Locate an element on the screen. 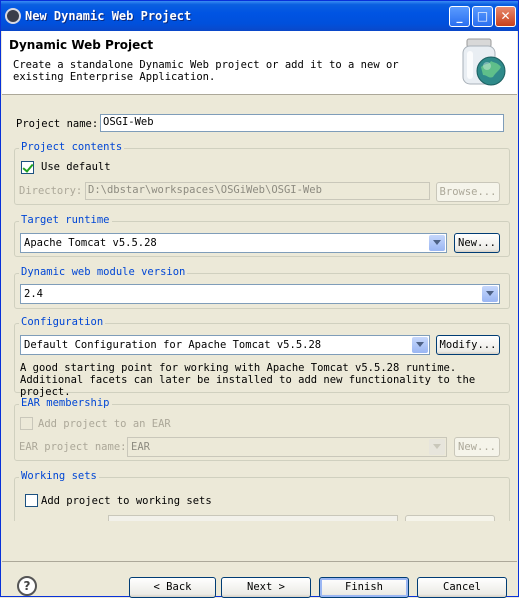  ear-membership-title: EAR membership is located at coordinates (65, 403).